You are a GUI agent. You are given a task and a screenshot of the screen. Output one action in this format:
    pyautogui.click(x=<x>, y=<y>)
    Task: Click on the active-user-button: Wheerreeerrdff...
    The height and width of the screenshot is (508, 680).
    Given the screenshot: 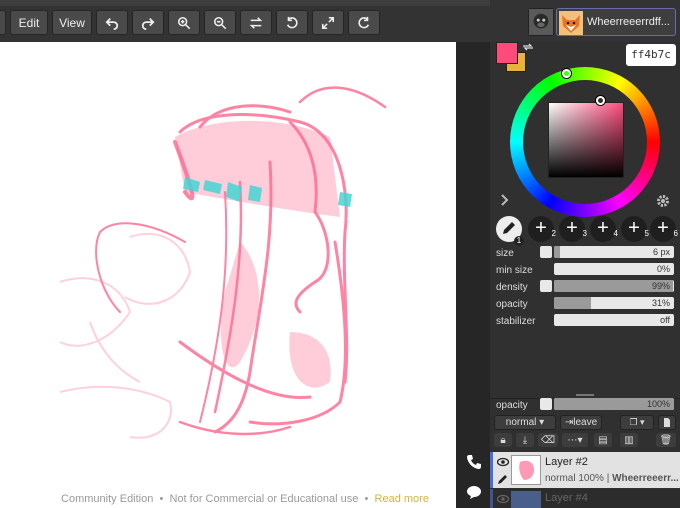 What is the action you would take?
    pyautogui.click(x=616, y=22)
    